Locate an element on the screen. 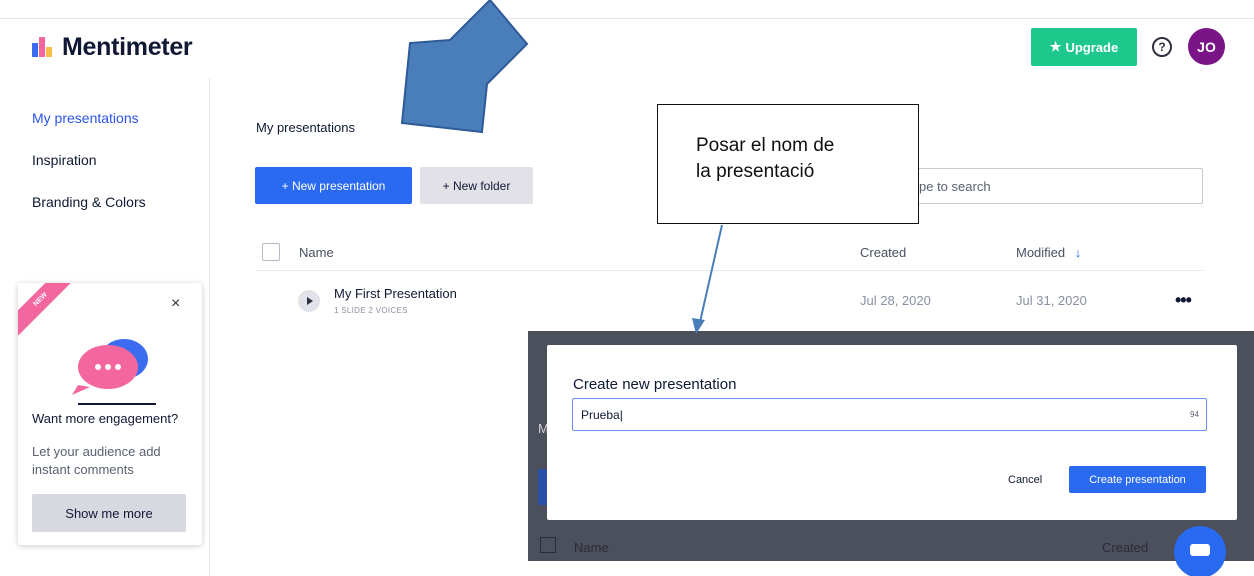 The width and height of the screenshot is (1254, 576). callout-text: Posar el nom de la presentació is located at coordinates (765, 159).